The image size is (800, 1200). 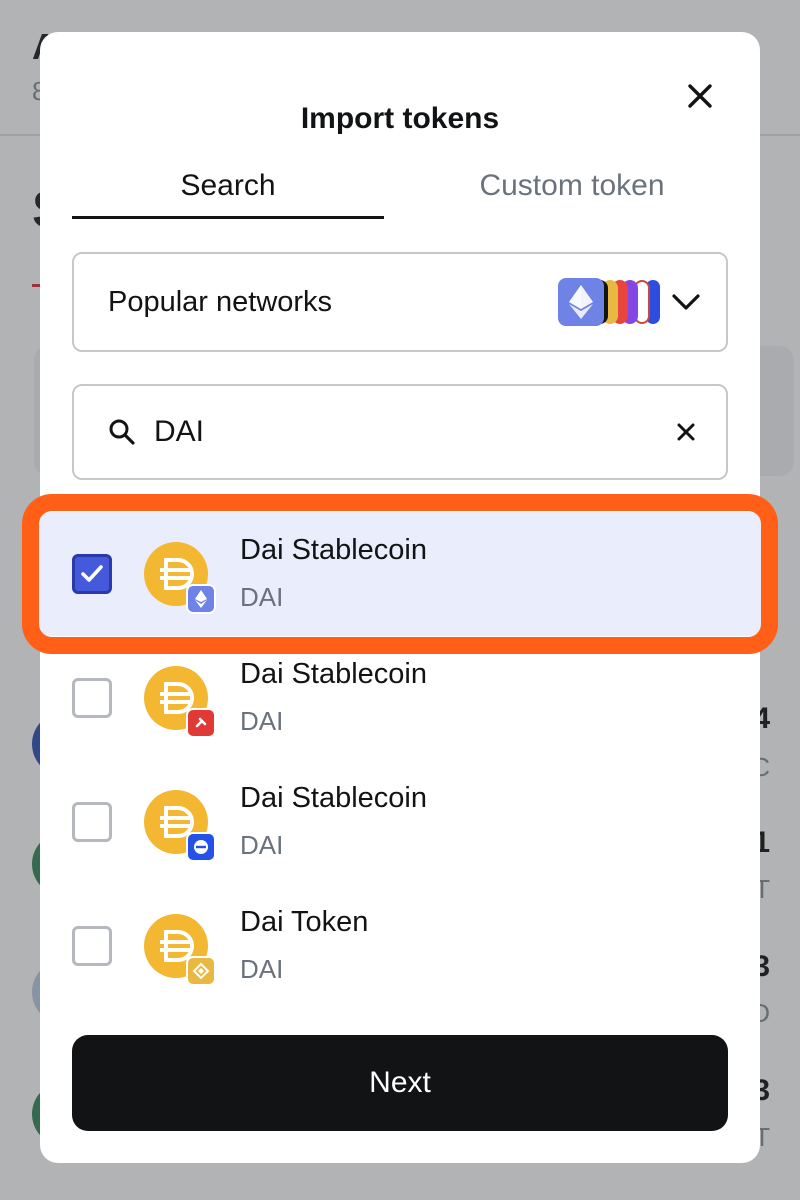 I want to click on network-select: Popular networks, so click(x=400, y=302).